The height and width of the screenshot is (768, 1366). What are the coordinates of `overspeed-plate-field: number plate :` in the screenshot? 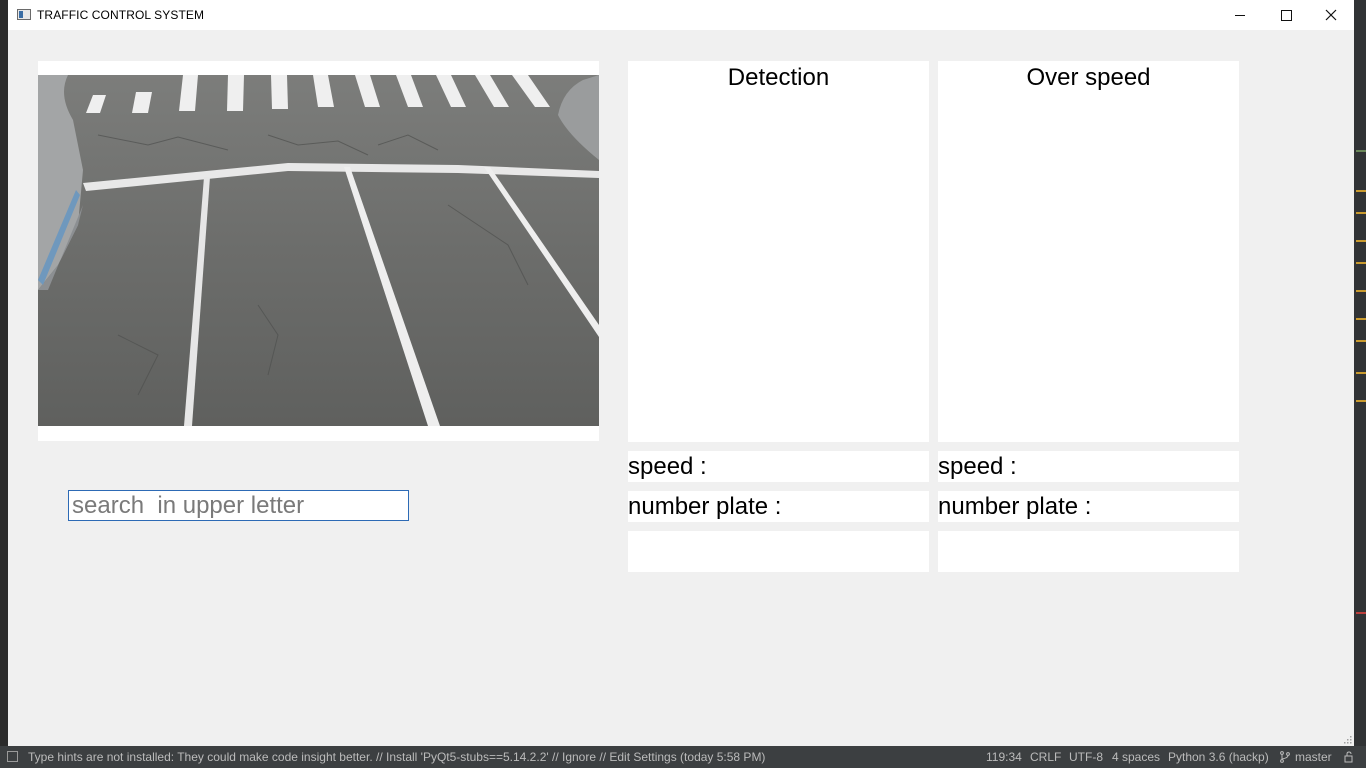 It's located at (1088, 506).